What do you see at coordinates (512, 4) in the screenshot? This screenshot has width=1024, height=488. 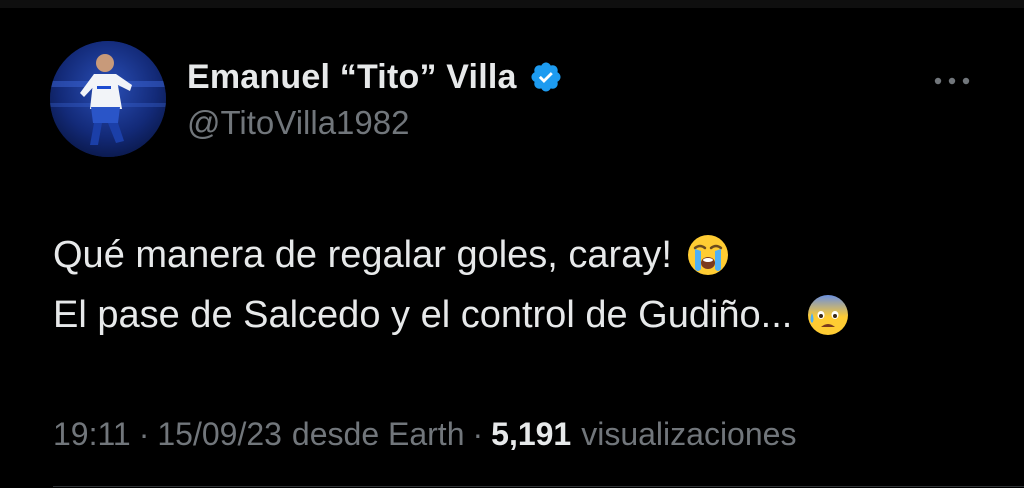 I see `top-bar` at bounding box center [512, 4].